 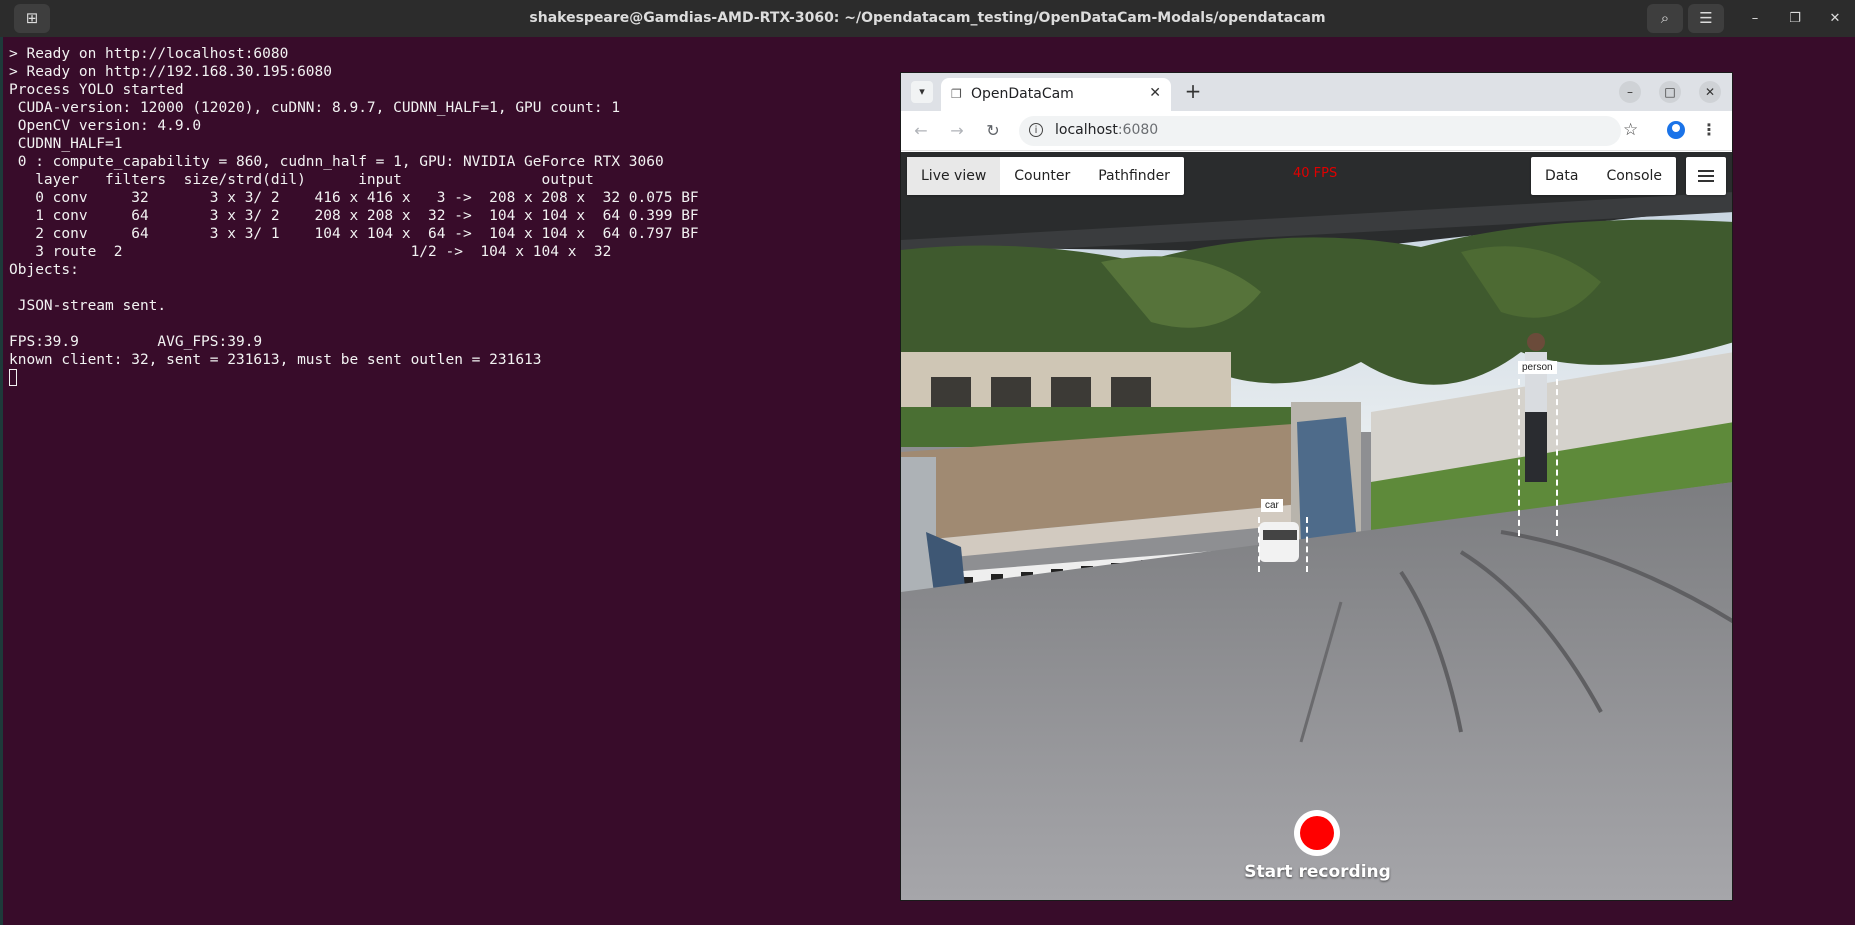 I want to click on menu-icon: ☰, so click(x=1706, y=18).